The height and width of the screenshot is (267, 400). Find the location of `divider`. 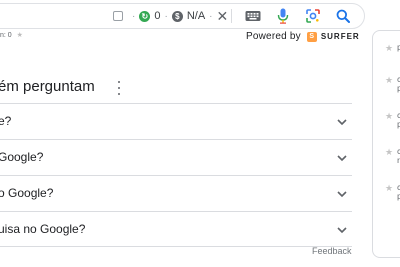

divider is located at coordinates (231, 16).